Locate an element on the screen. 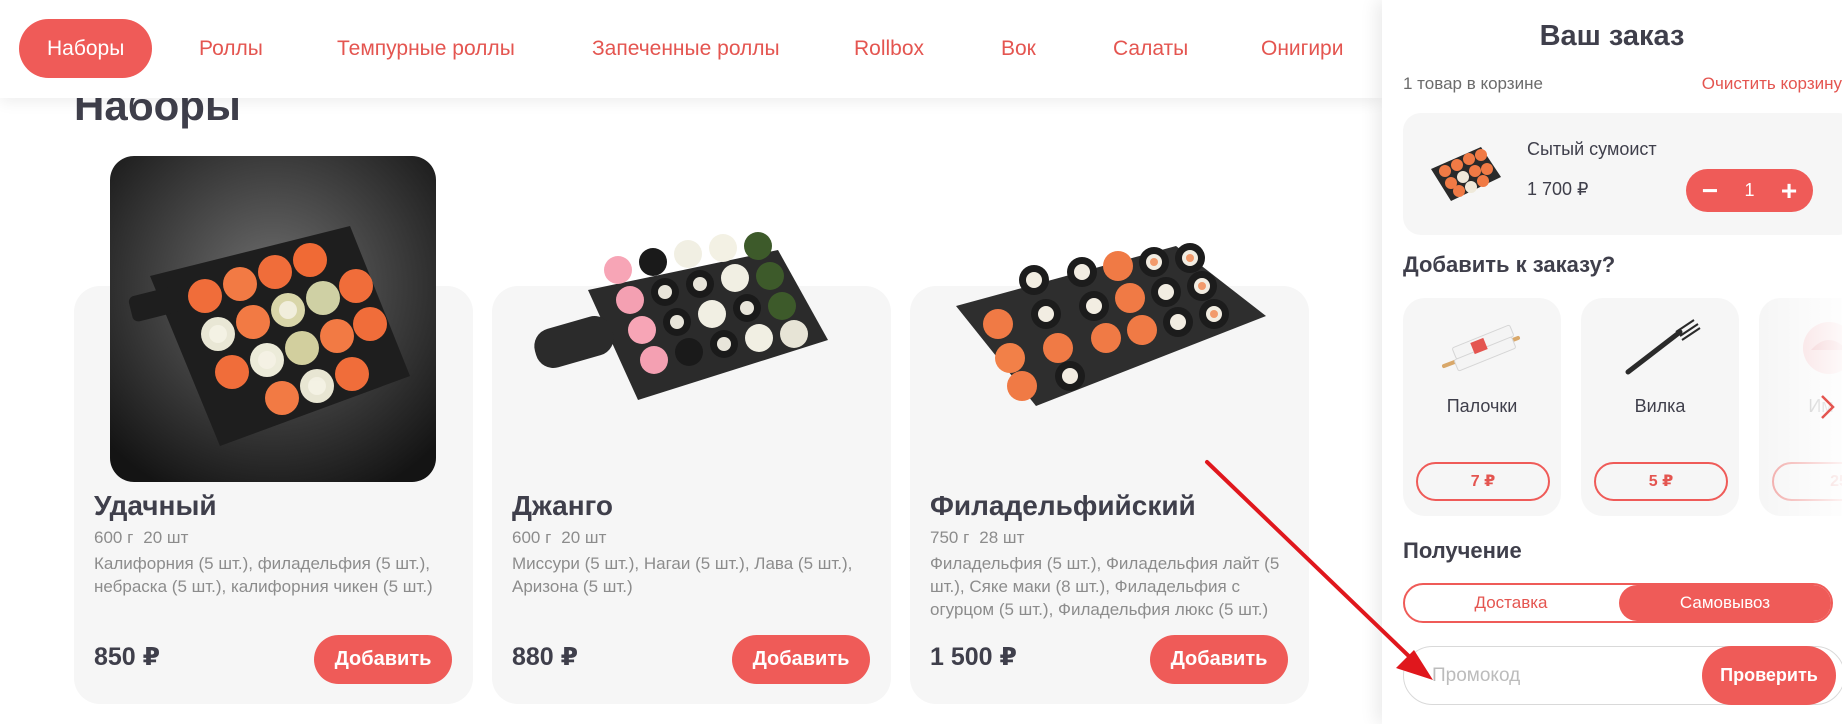  product-name: Джанго is located at coordinates (563, 505).